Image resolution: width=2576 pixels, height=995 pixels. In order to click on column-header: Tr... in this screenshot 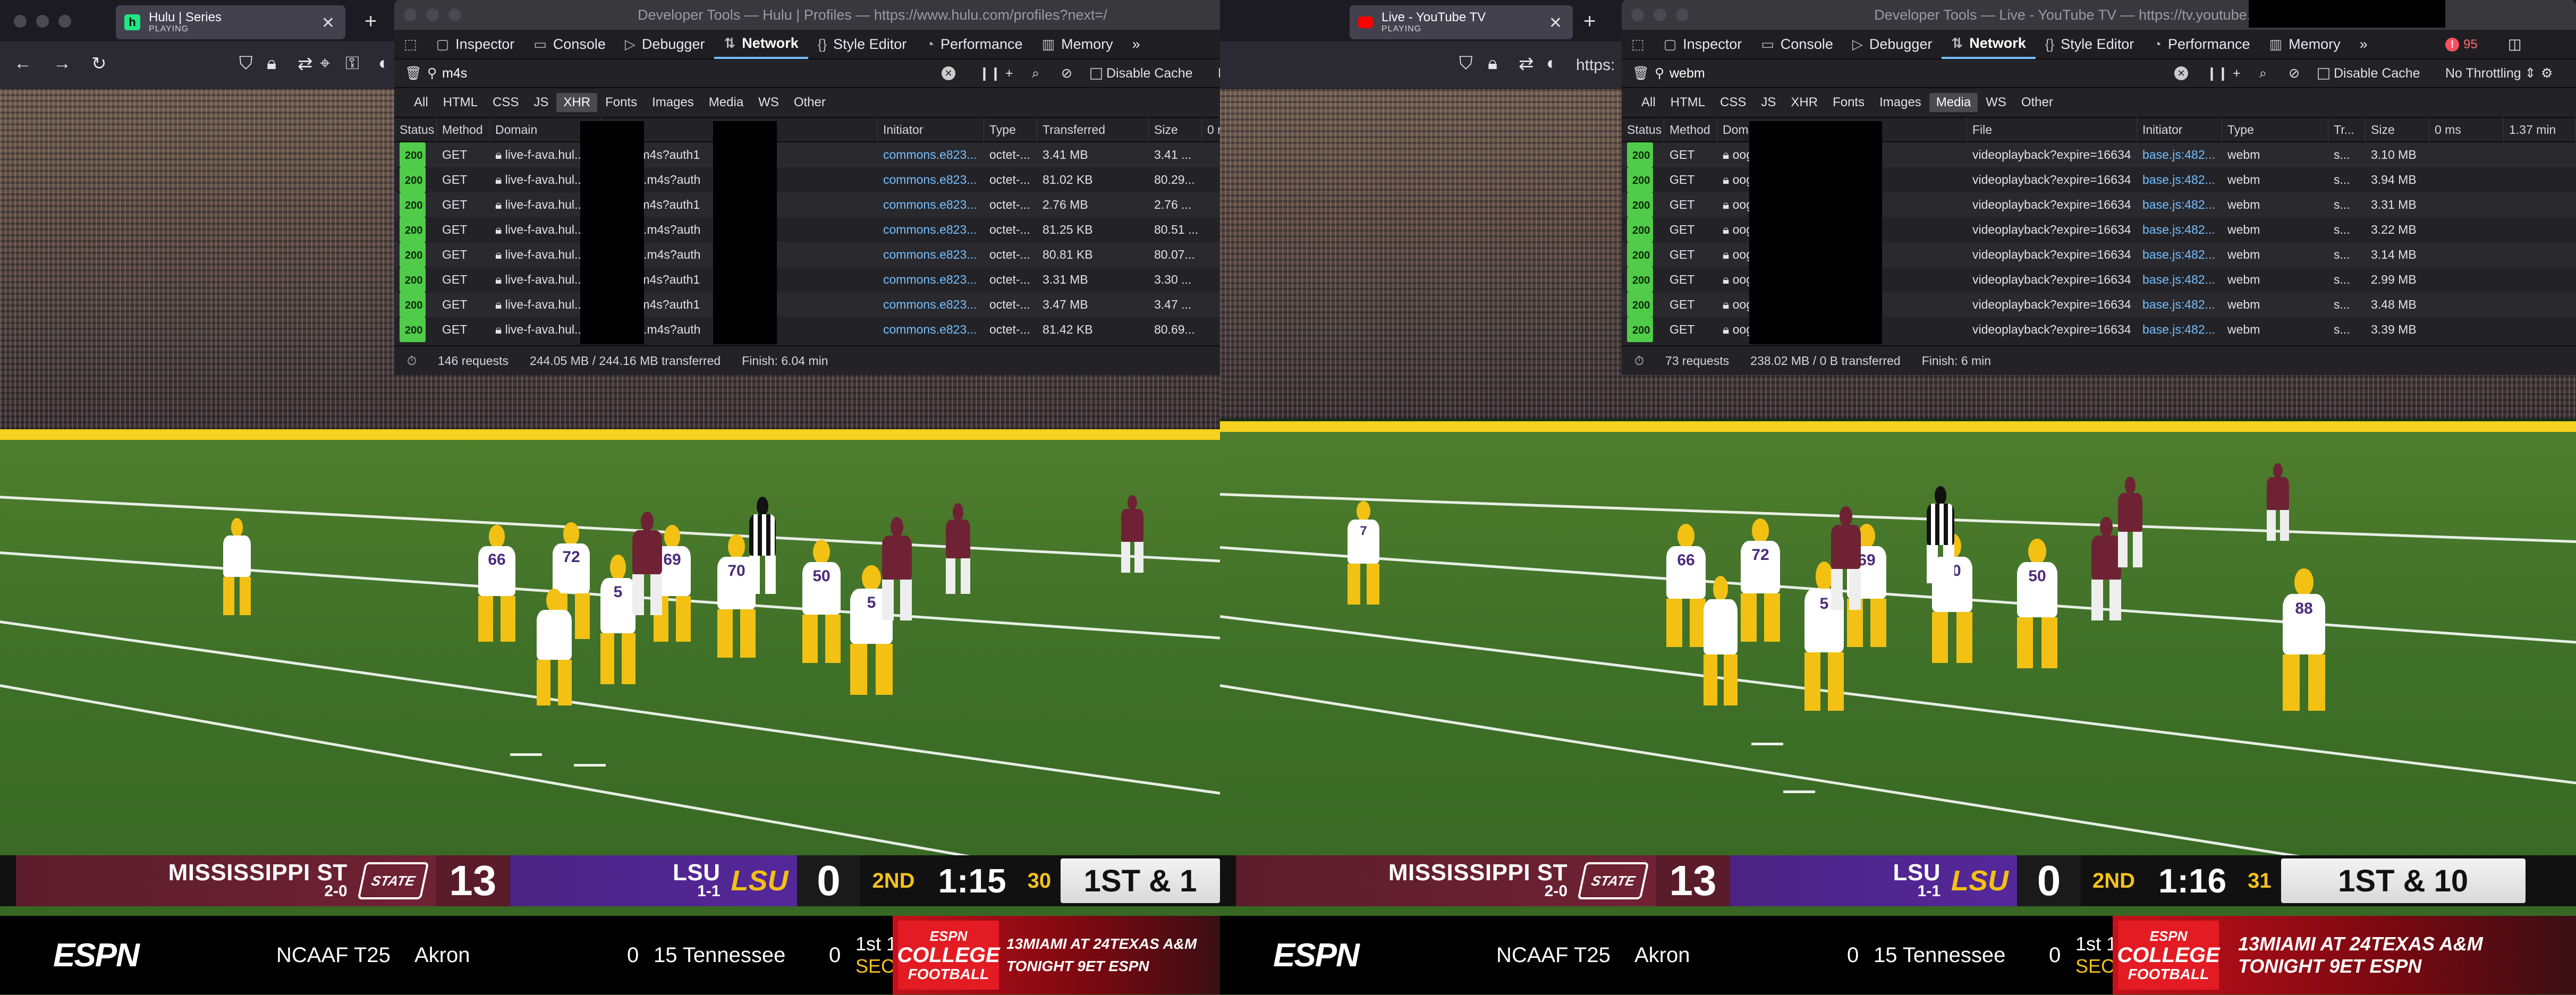, I will do `click(2347, 130)`.